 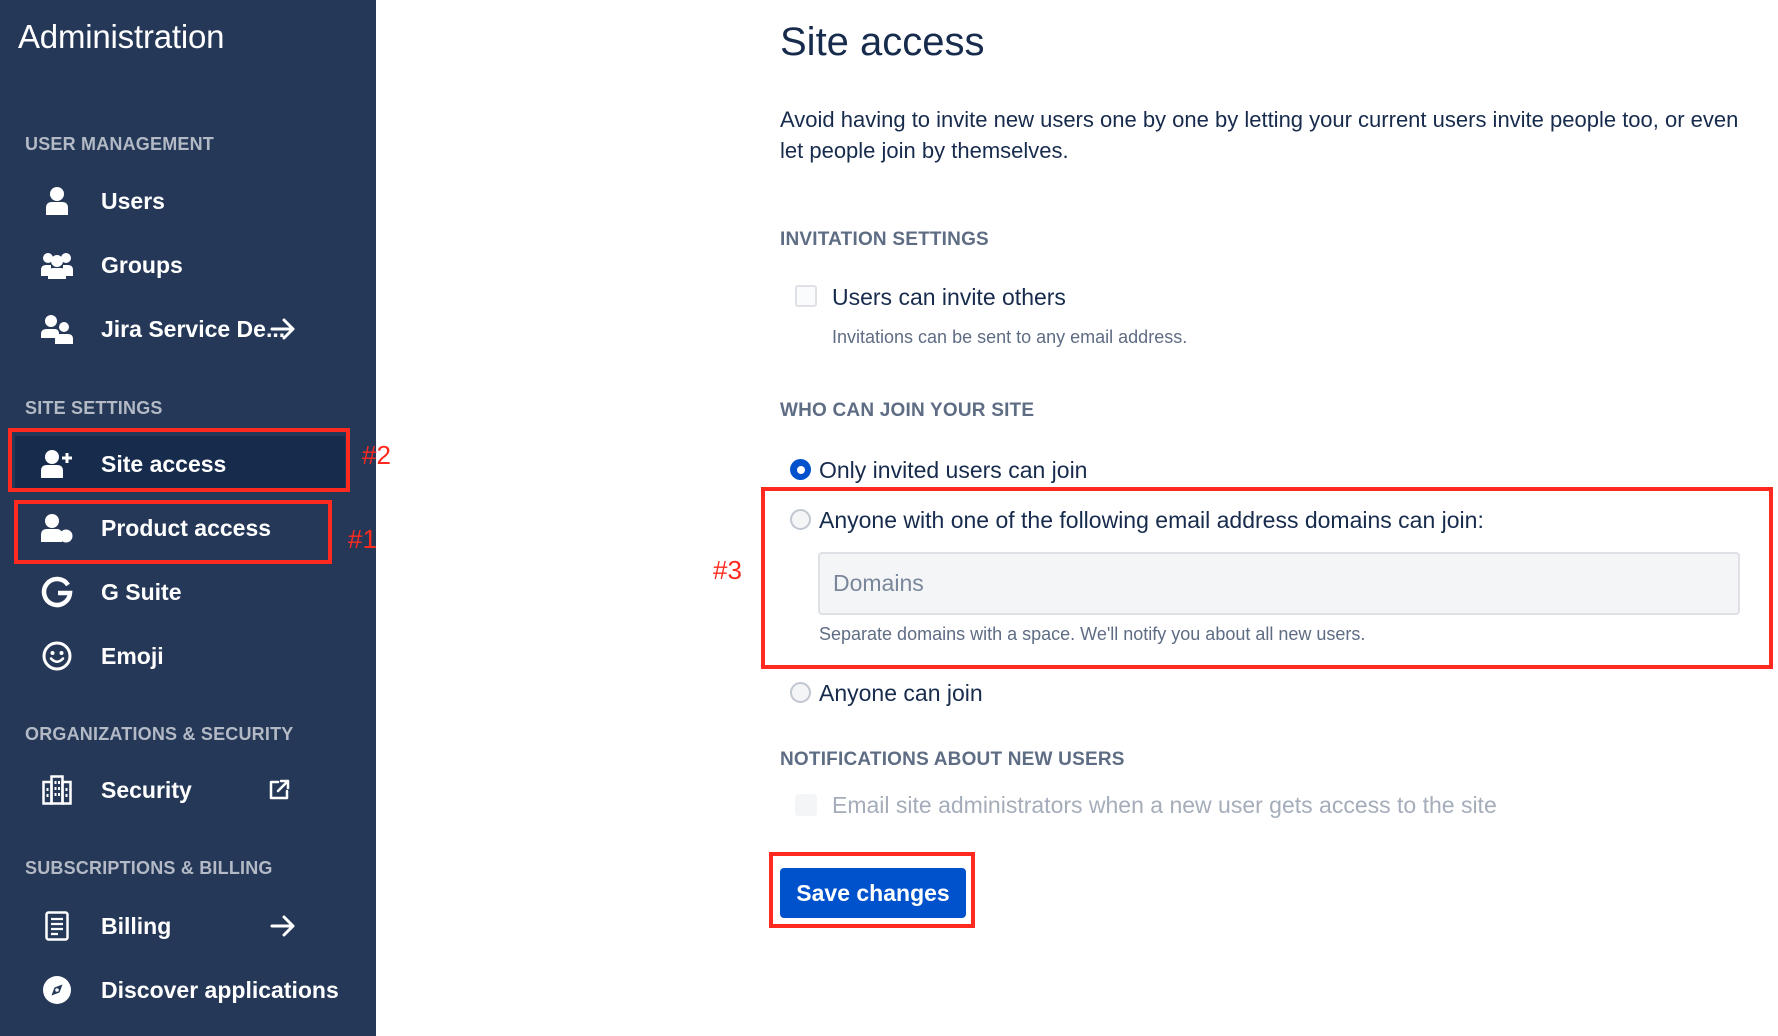 What do you see at coordinates (882, 42) in the screenshot?
I see `page-title: Site access` at bounding box center [882, 42].